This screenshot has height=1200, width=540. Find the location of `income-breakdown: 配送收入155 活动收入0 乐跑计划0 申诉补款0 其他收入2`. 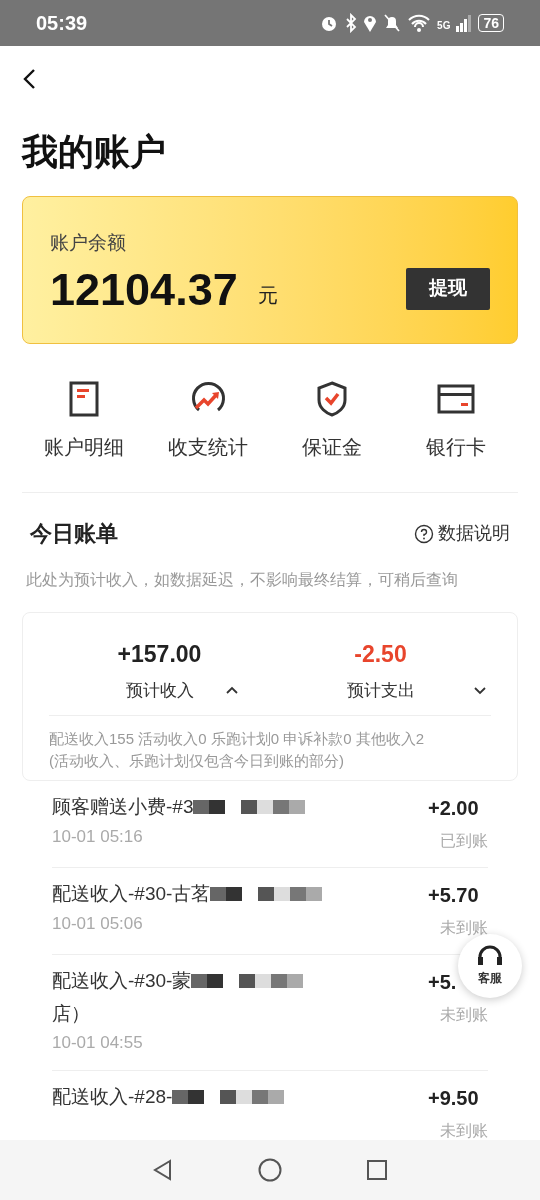

income-breakdown: 配送收入155 活动收入0 乐跑计划0 申诉补款0 其他收入2 is located at coordinates (237, 739).